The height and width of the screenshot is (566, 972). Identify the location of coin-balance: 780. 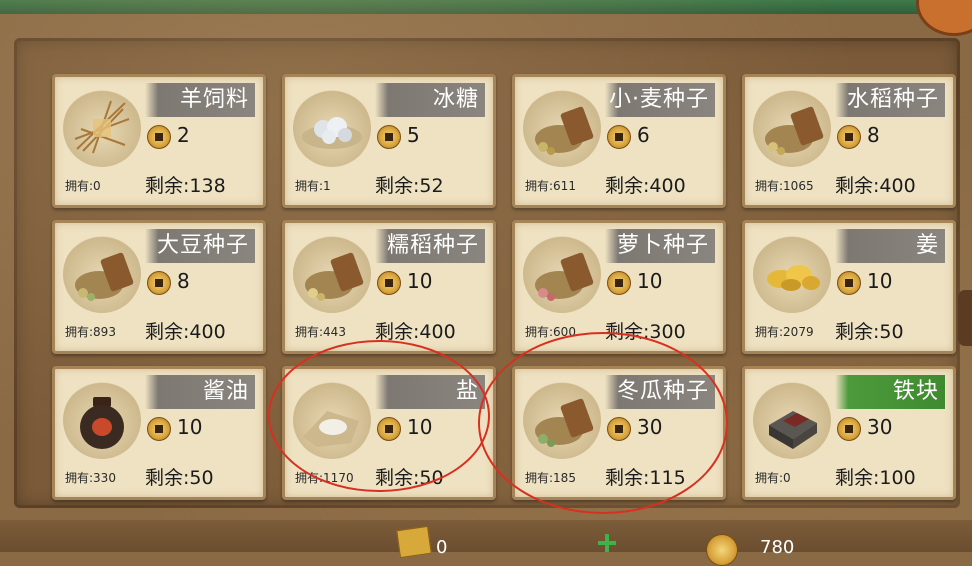
(777, 547).